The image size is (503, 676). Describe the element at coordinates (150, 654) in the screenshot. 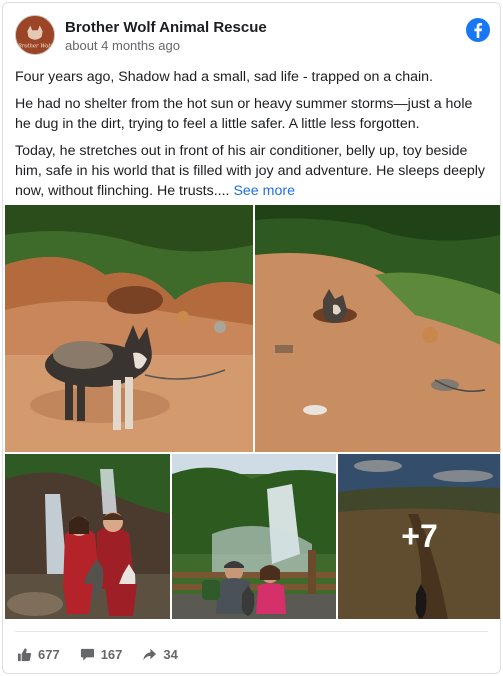

I see `share-arrow-icon` at that location.